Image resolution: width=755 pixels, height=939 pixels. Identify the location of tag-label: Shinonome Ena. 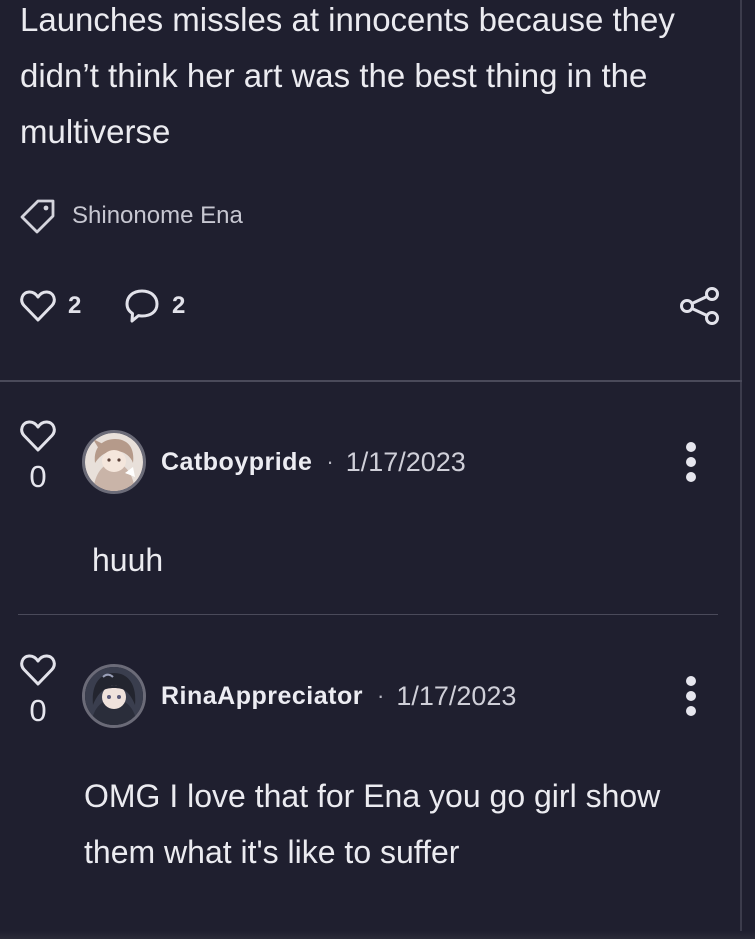
(157, 215).